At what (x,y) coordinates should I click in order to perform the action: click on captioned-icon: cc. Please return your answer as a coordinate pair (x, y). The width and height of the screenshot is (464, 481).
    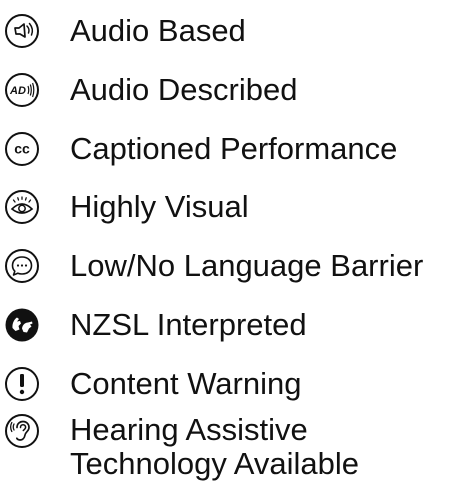
    Looking at the image, I should click on (22, 149).